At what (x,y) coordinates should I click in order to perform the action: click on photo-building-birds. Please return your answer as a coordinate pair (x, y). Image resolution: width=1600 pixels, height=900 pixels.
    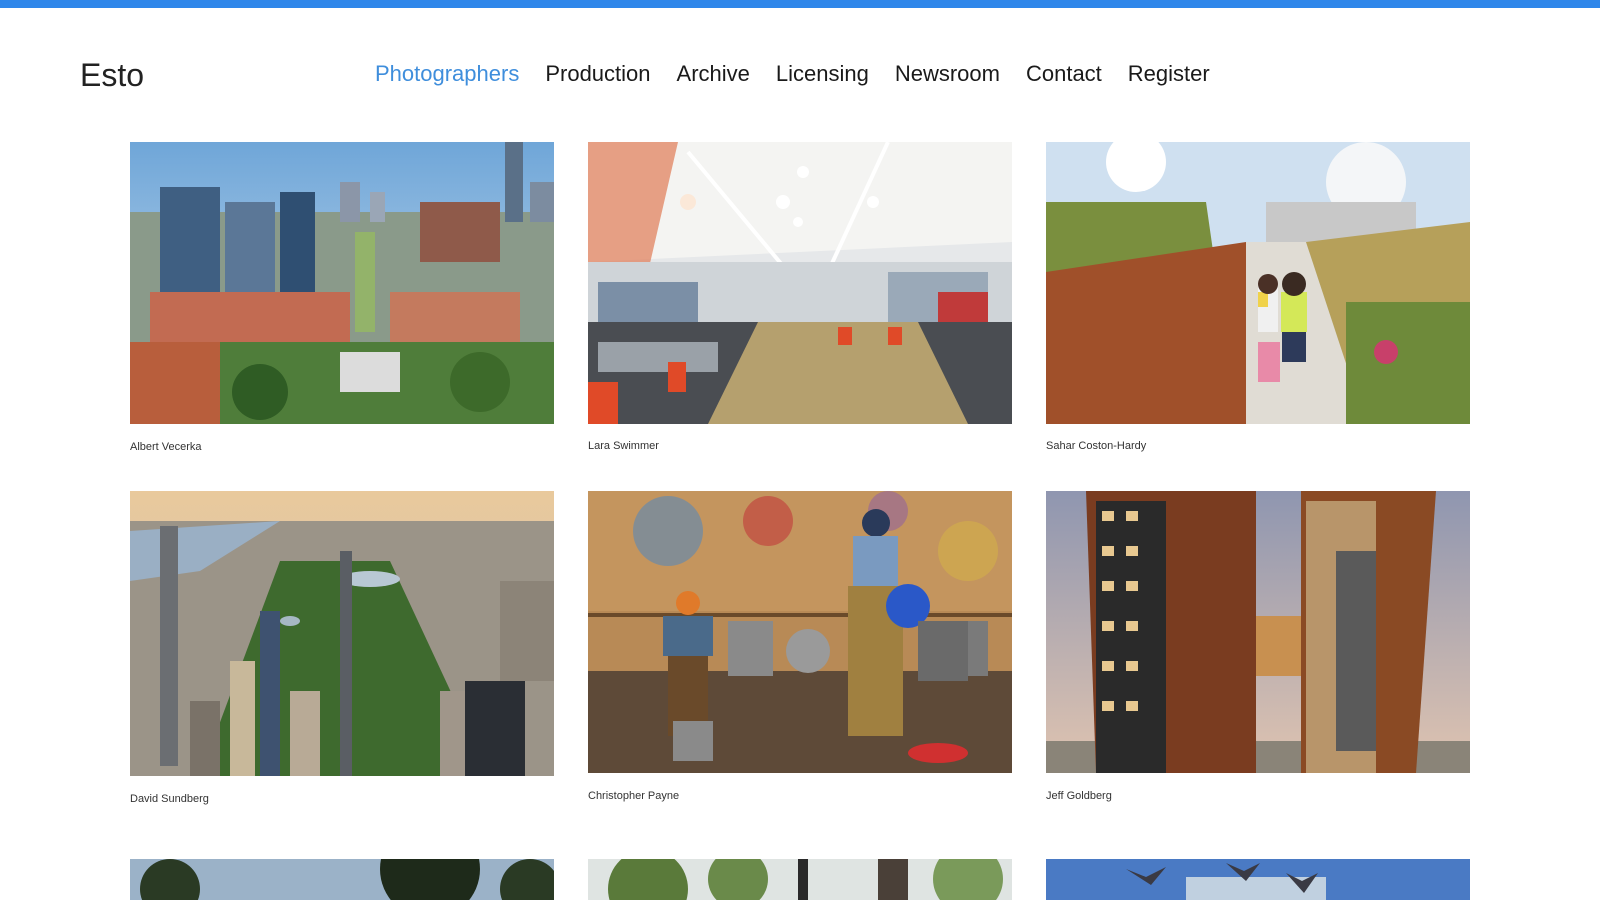
    Looking at the image, I should click on (1258, 879).